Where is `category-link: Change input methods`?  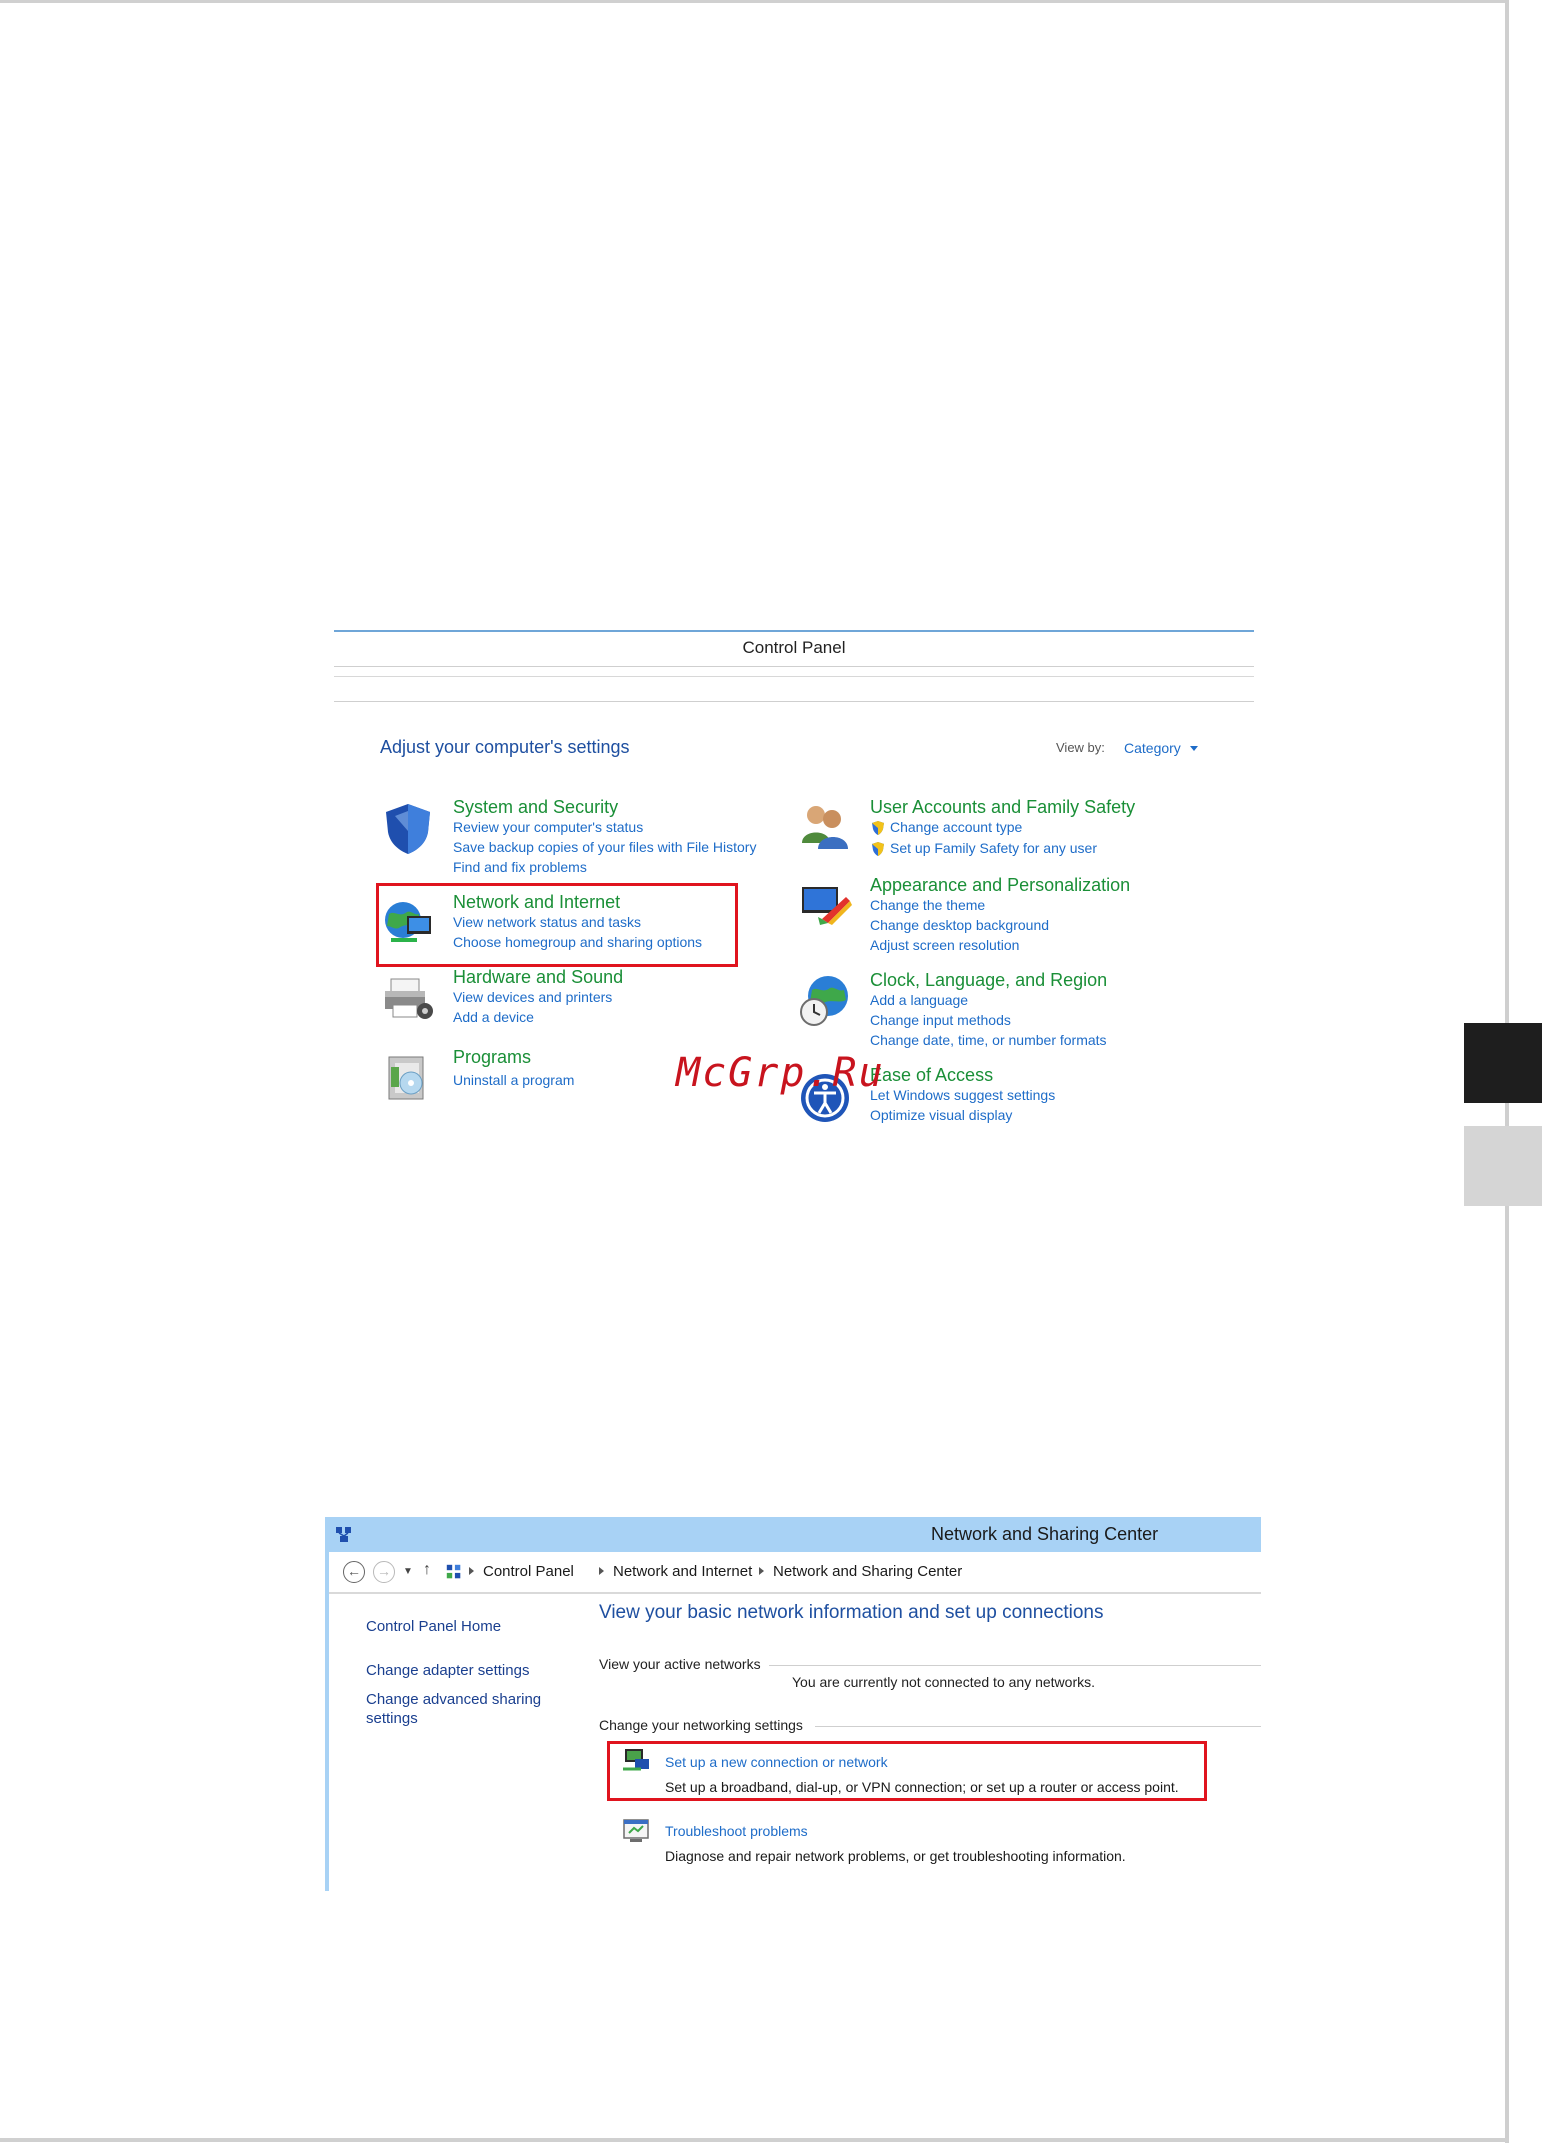
category-link: Change input methods is located at coordinates (940, 1020).